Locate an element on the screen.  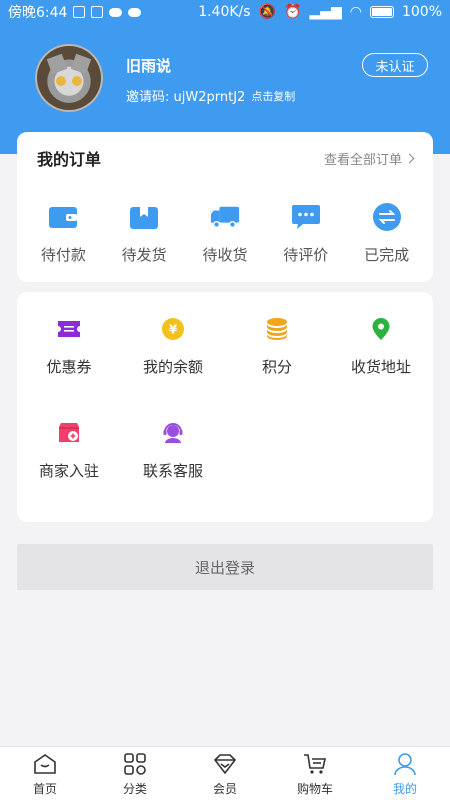
order-status-label: 待评价 is located at coordinates (306, 255).